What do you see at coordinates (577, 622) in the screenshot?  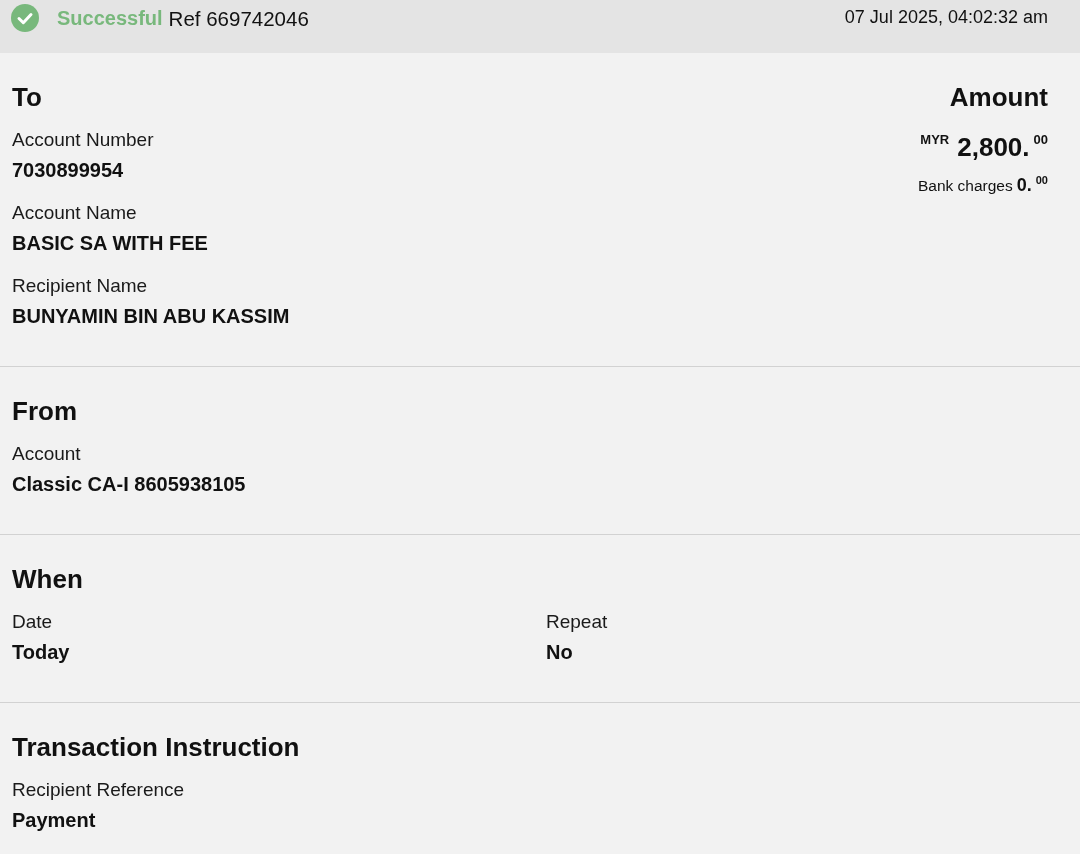 I see `field-label: Repeat` at bounding box center [577, 622].